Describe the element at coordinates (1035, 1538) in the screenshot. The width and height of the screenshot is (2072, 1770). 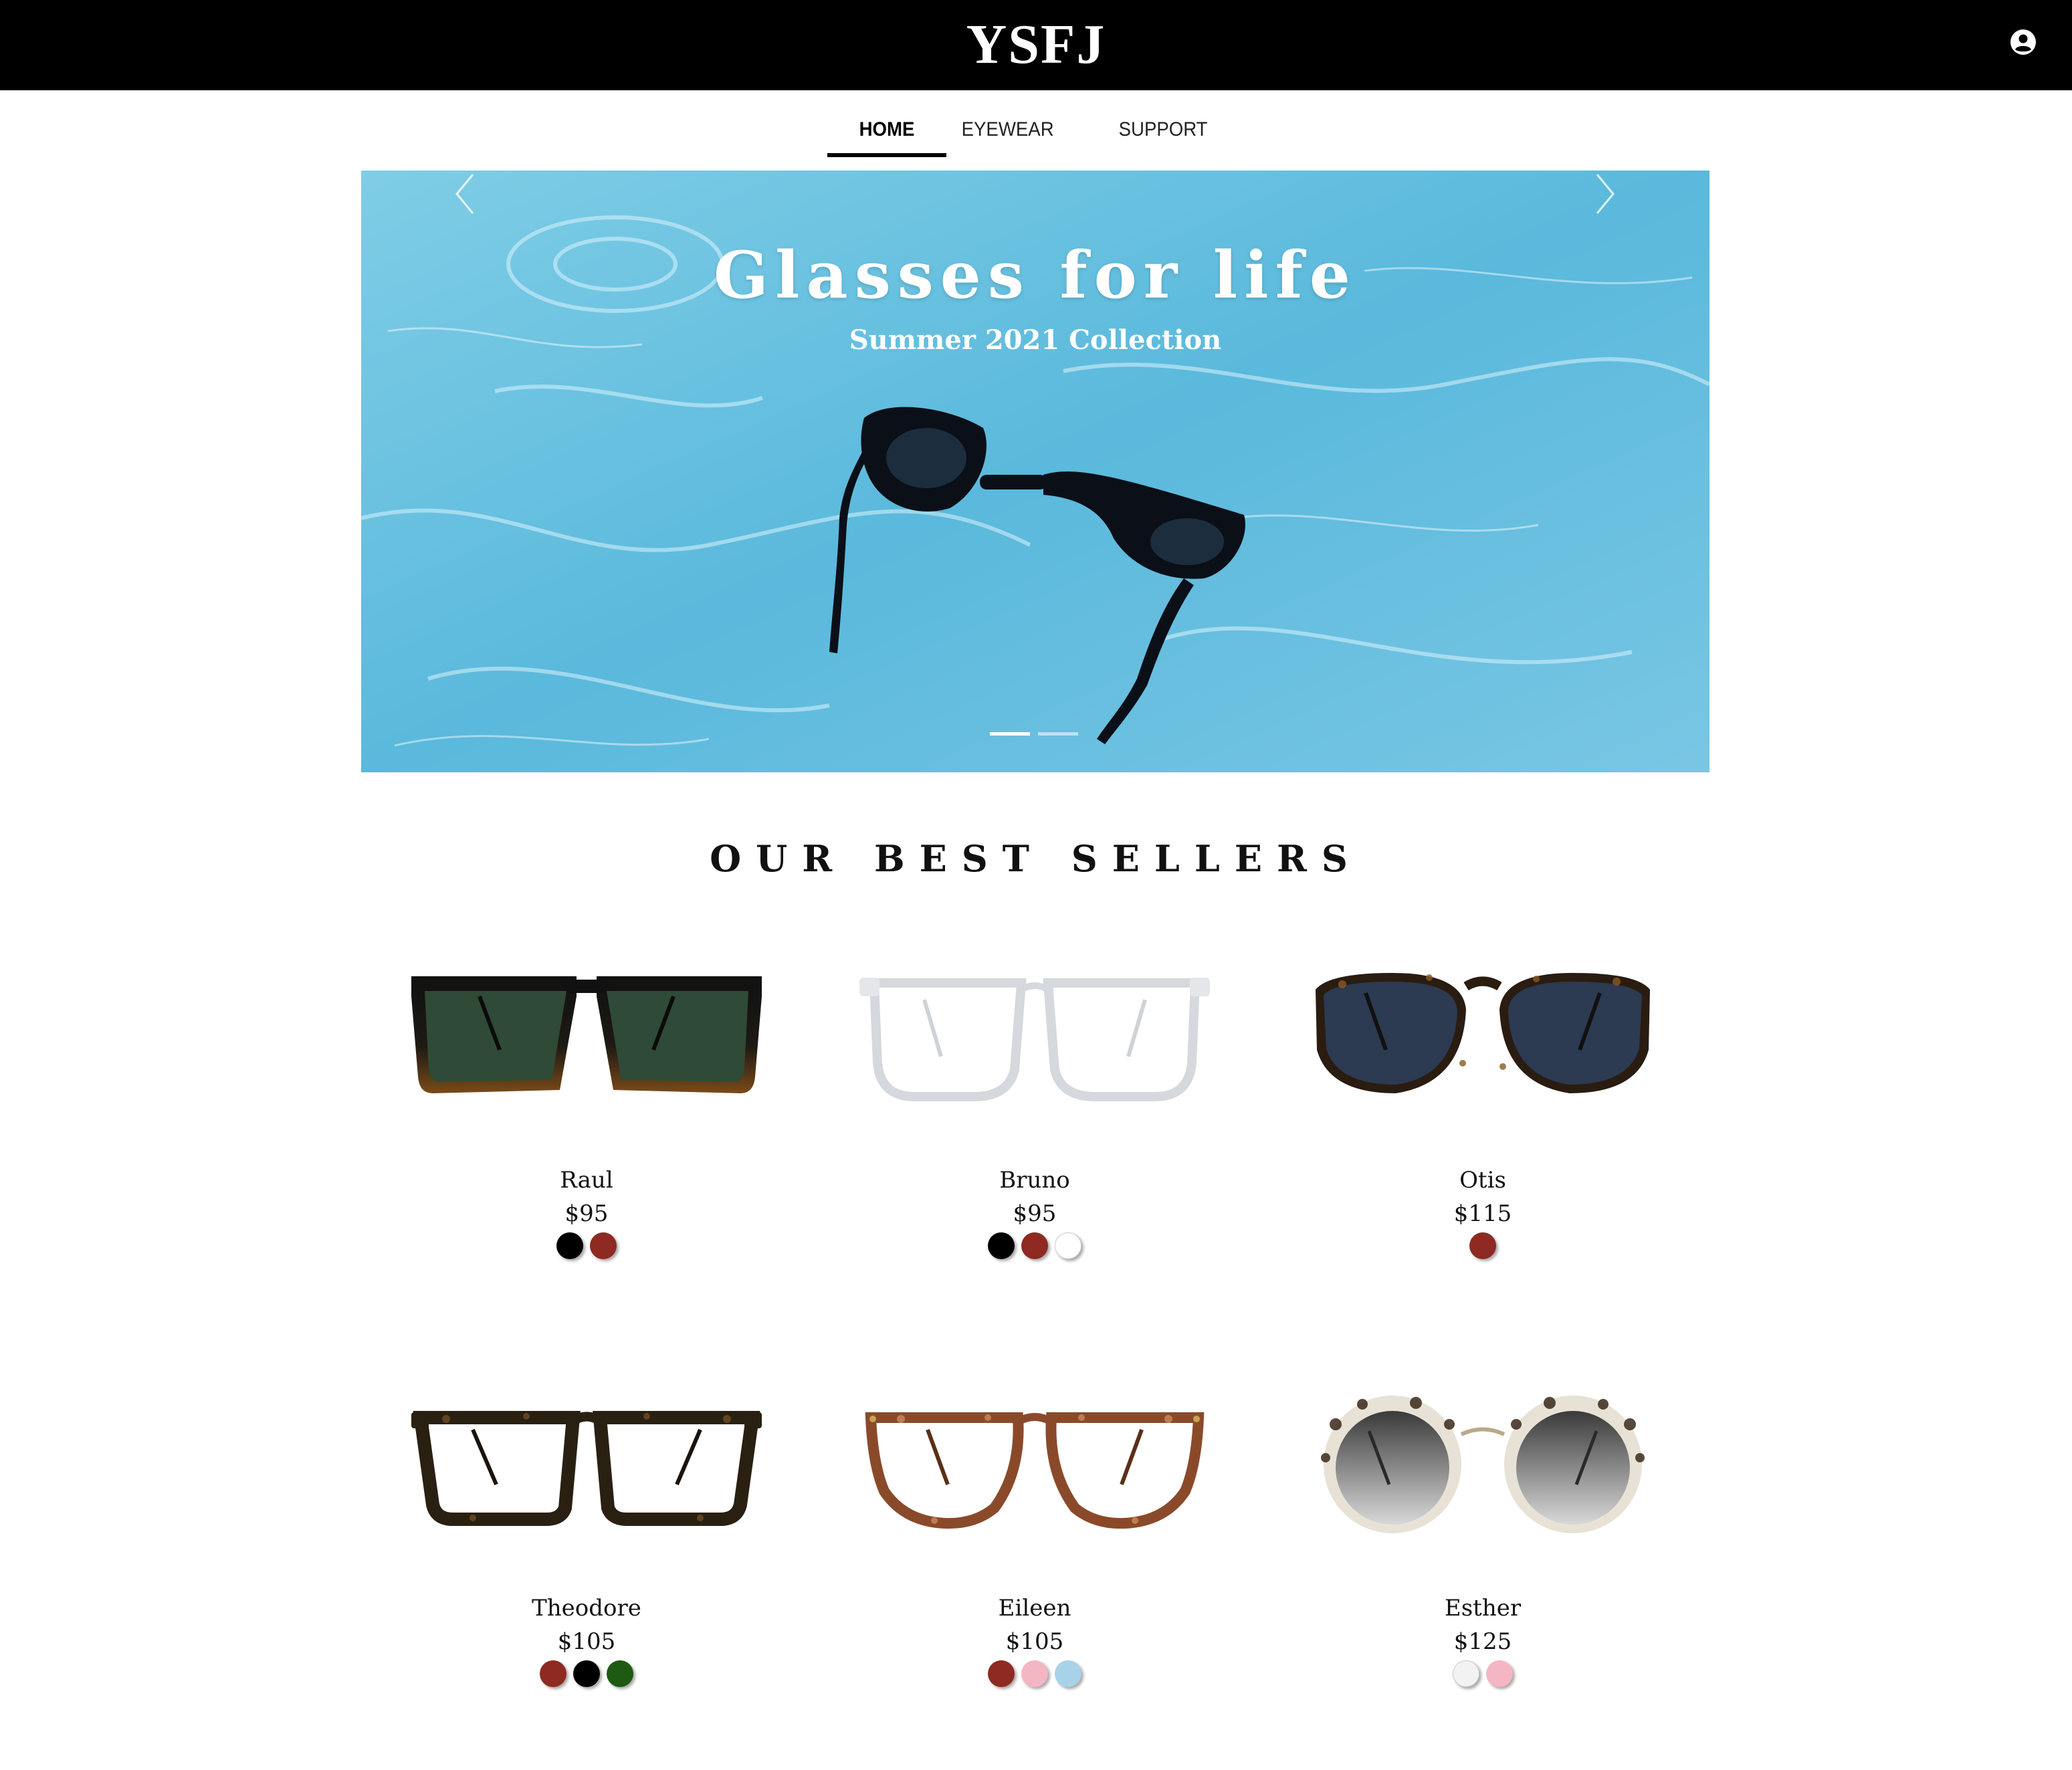
I see `product-card: Eileen $105` at that location.